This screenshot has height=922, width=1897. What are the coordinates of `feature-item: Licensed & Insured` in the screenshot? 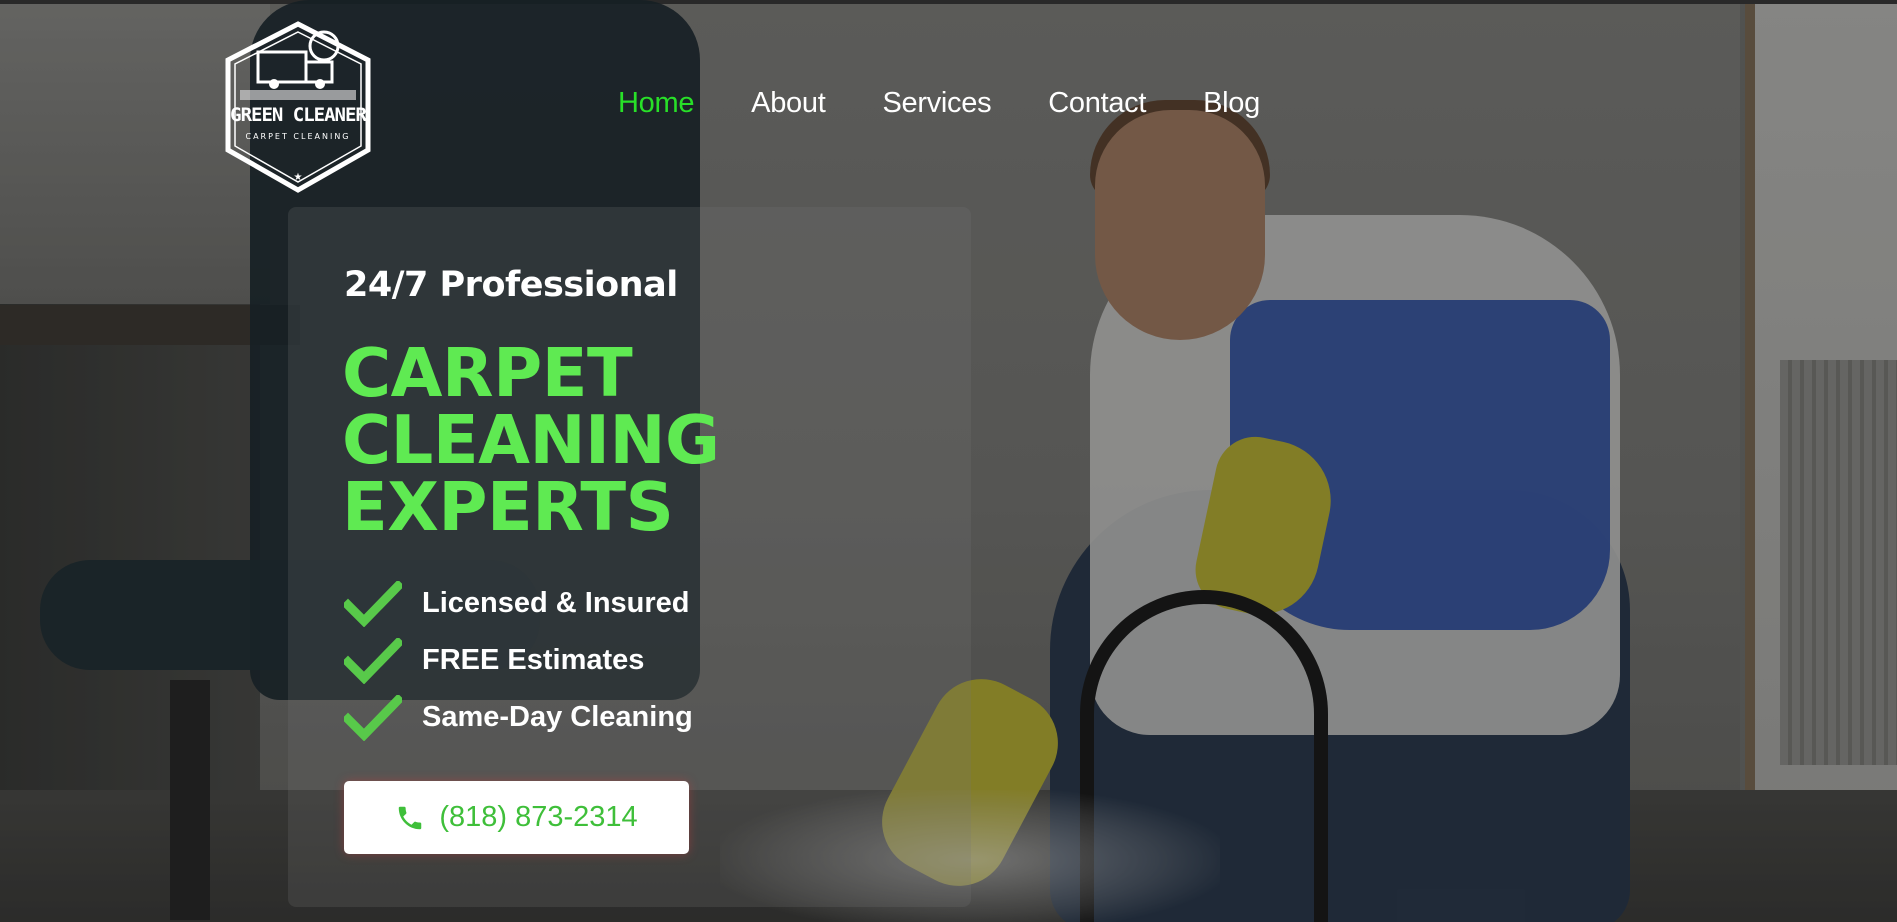 It's located at (518, 603).